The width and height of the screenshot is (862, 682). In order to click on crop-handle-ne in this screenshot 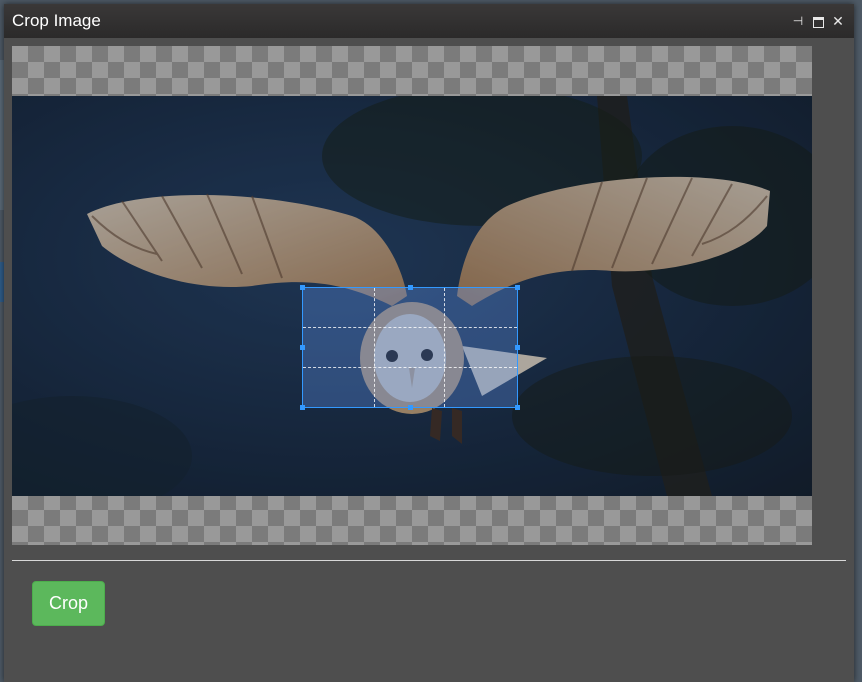, I will do `click(517, 287)`.